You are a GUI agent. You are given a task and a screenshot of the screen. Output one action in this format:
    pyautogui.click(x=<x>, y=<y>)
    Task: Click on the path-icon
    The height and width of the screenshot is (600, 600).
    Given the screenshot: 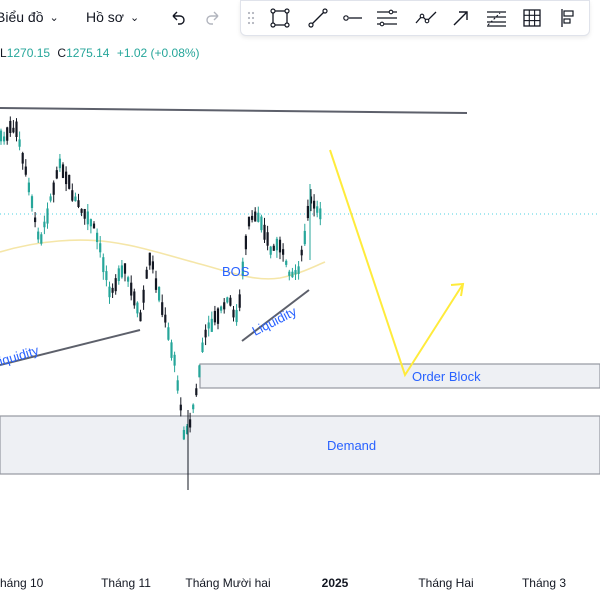 What is the action you would take?
    pyautogui.click(x=426, y=17)
    